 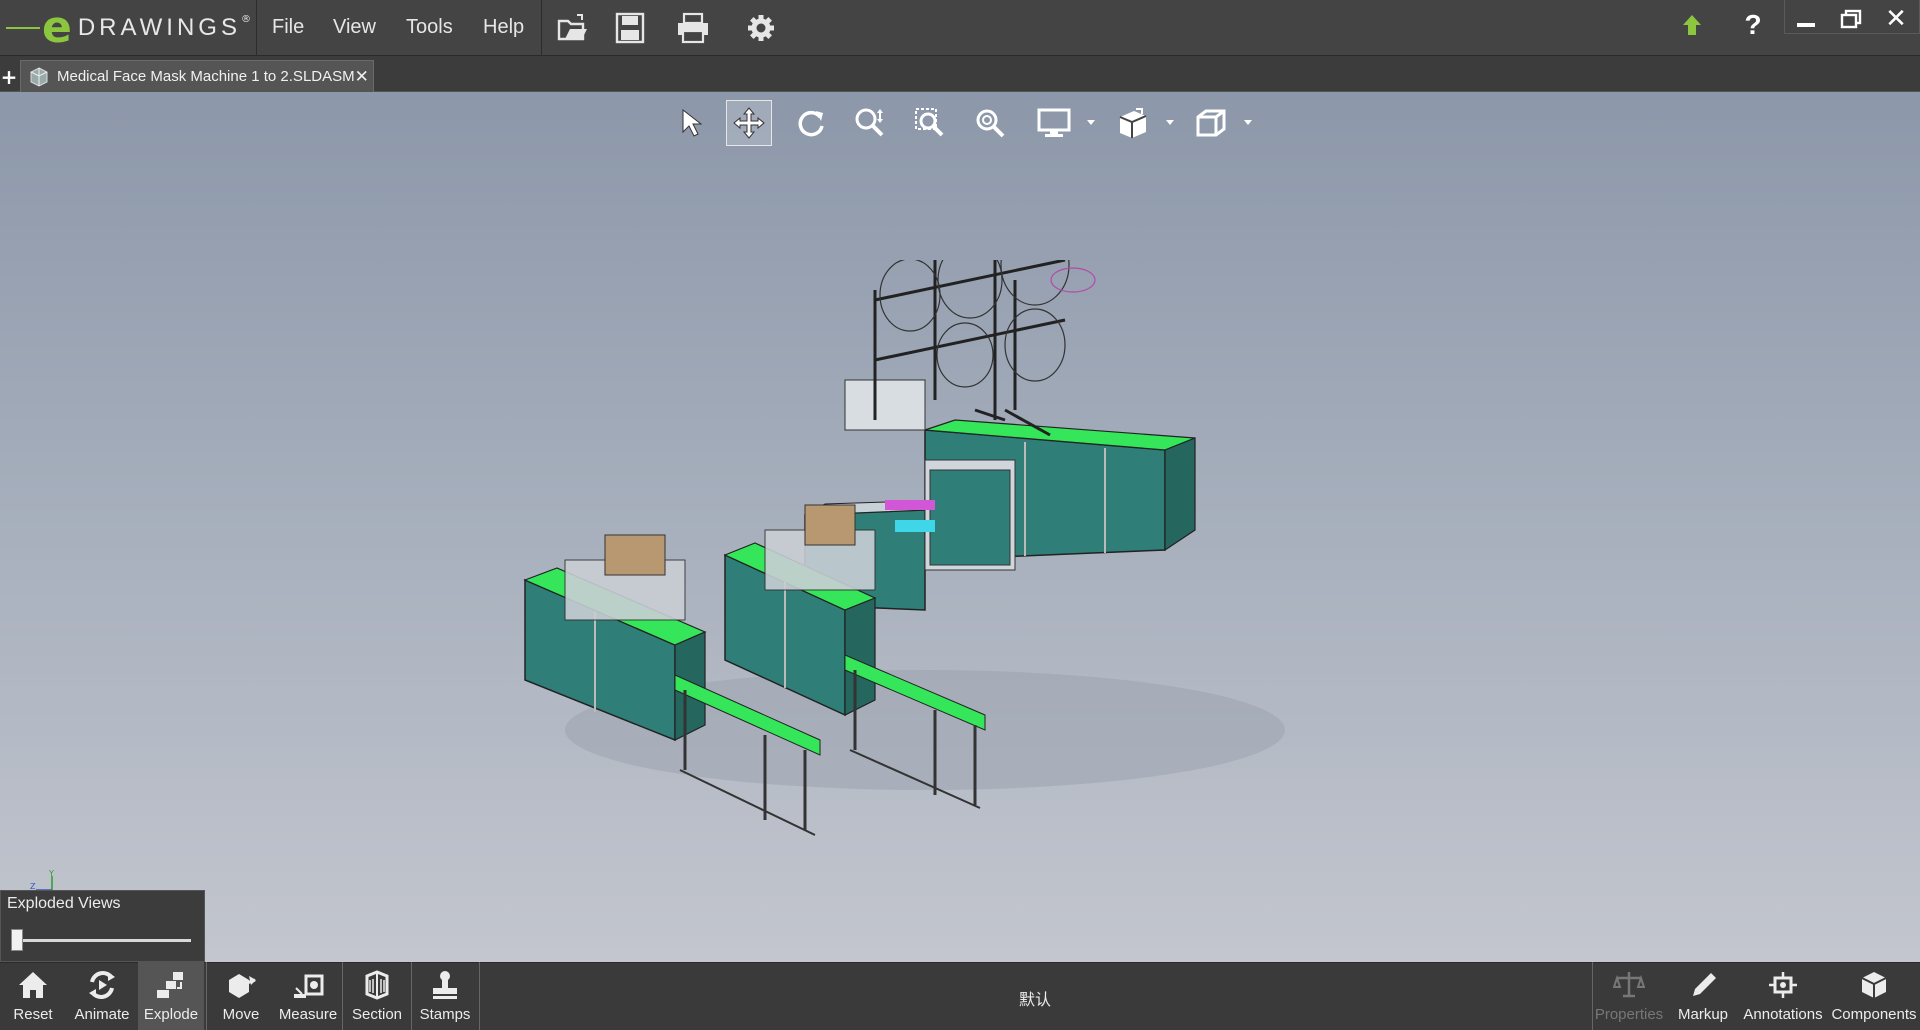 I want to click on section-icon, so click(x=377, y=985).